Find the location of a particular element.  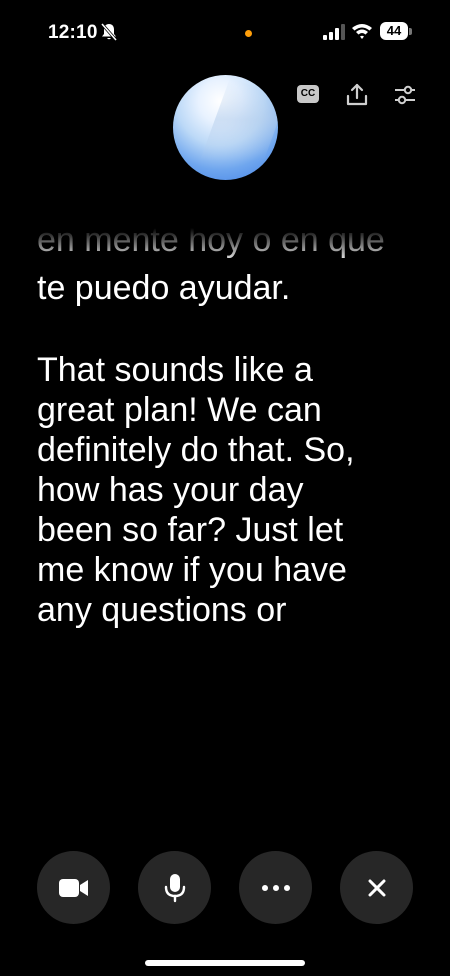

reply-line: how has your day is located at coordinates (170, 490).